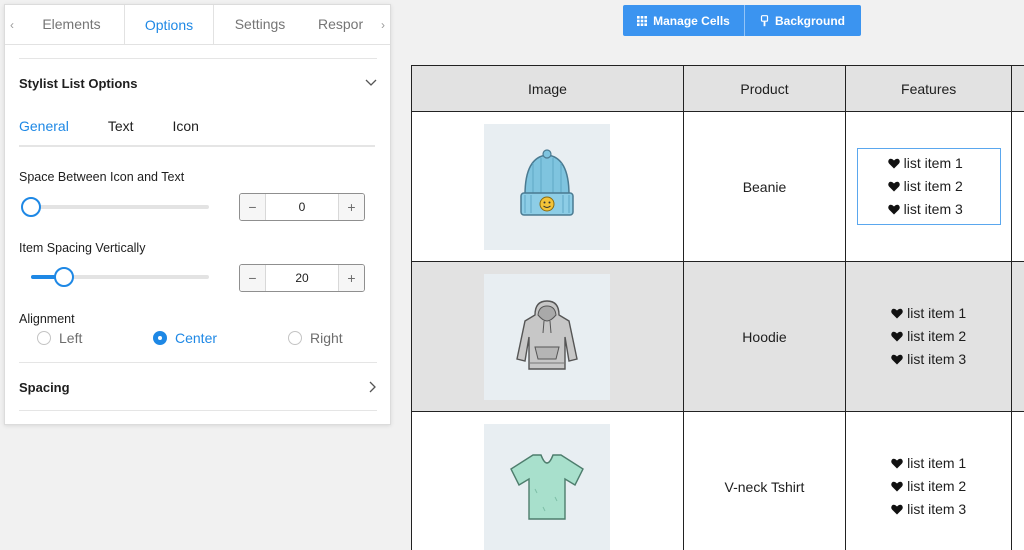  I want to click on tab-options: Options, so click(169, 24).